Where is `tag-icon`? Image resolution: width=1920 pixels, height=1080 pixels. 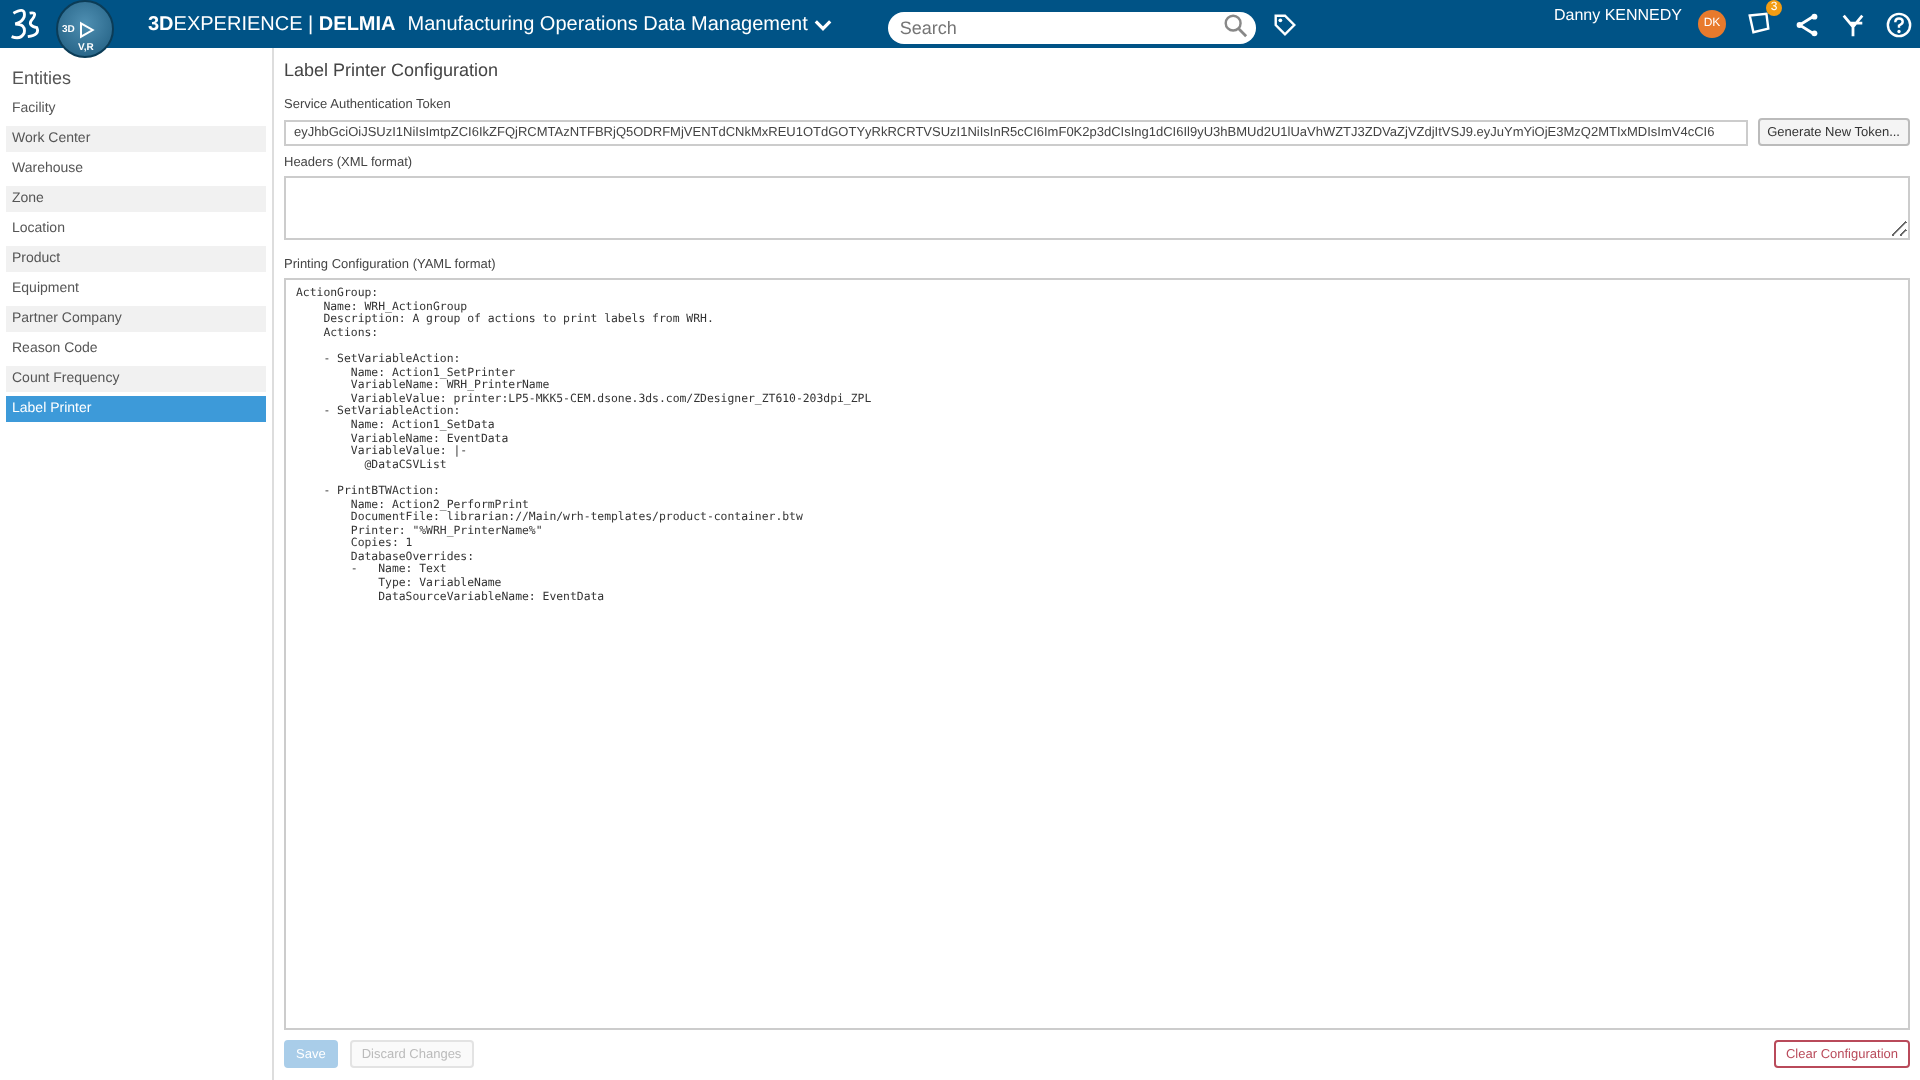
tag-icon is located at coordinates (1284, 24).